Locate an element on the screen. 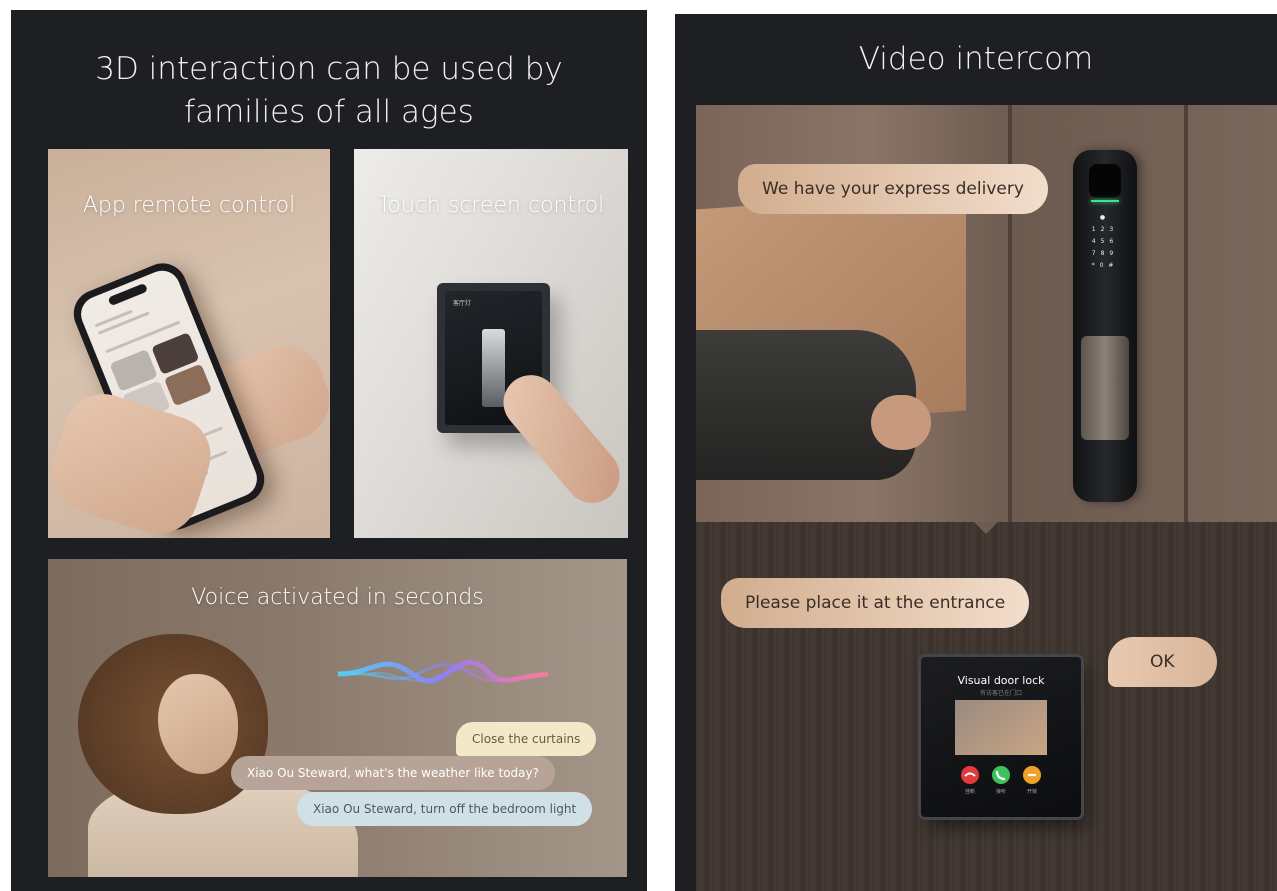 The image size is (1277, 891). phone-hangup-icon is located at coordinates (970, 774).